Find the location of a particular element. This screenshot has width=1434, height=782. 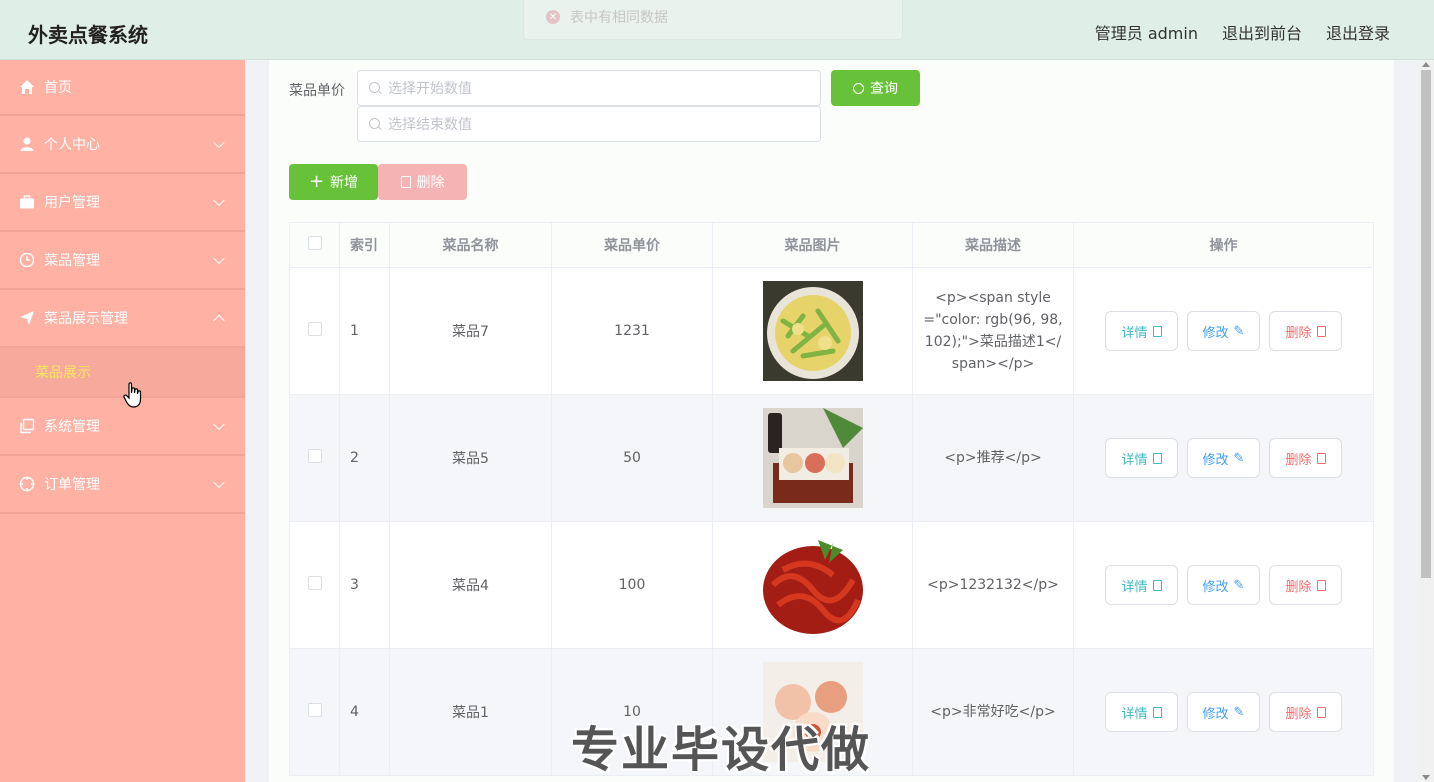

error-toast: ✕ 表中有相同数据 is located at coordinates (713, 20).